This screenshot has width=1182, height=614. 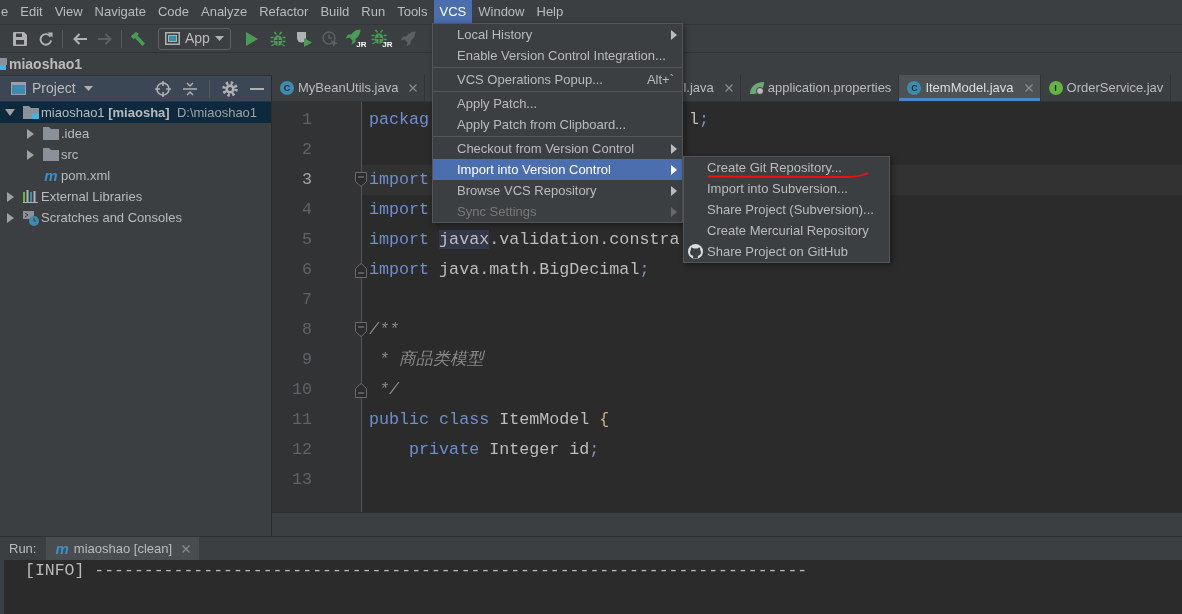 What do you see at coordinates (373, 12) in the screenshot?
I see `menu-item: Run` at bounding box center [373, 12].